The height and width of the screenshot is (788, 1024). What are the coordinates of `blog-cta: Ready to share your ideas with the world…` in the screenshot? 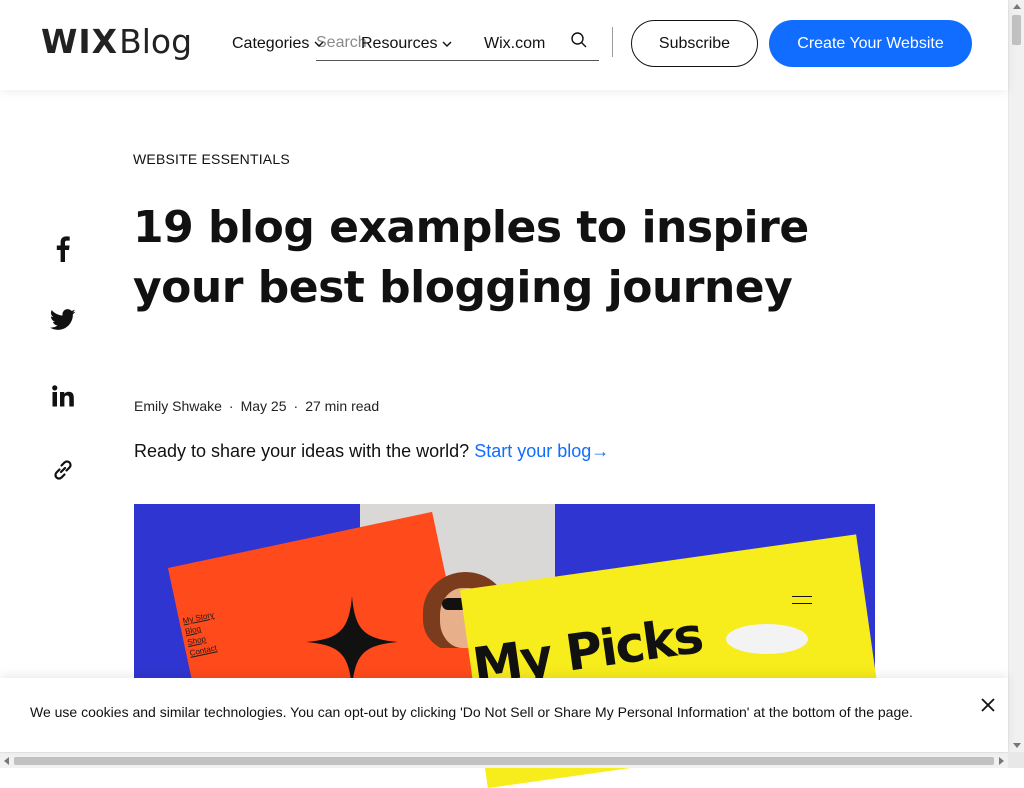 It's located at (371, 451).